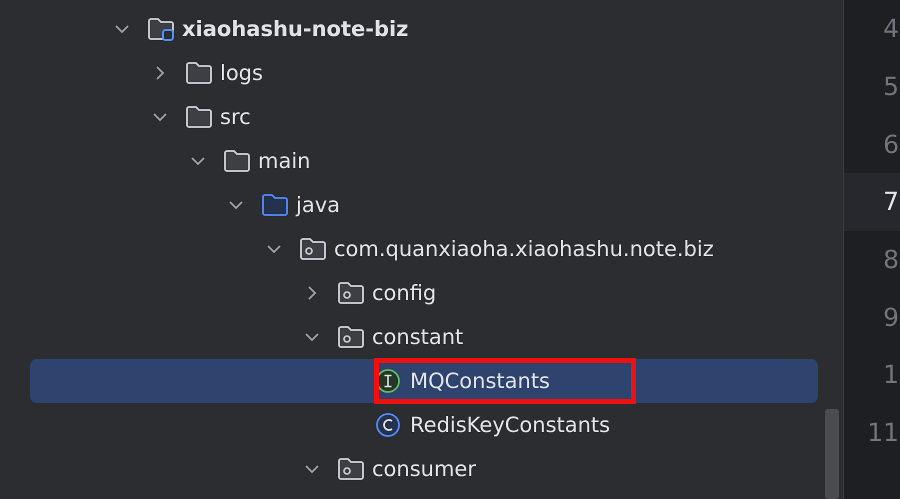  I want to click on line-number: 4, so click(891, 29).